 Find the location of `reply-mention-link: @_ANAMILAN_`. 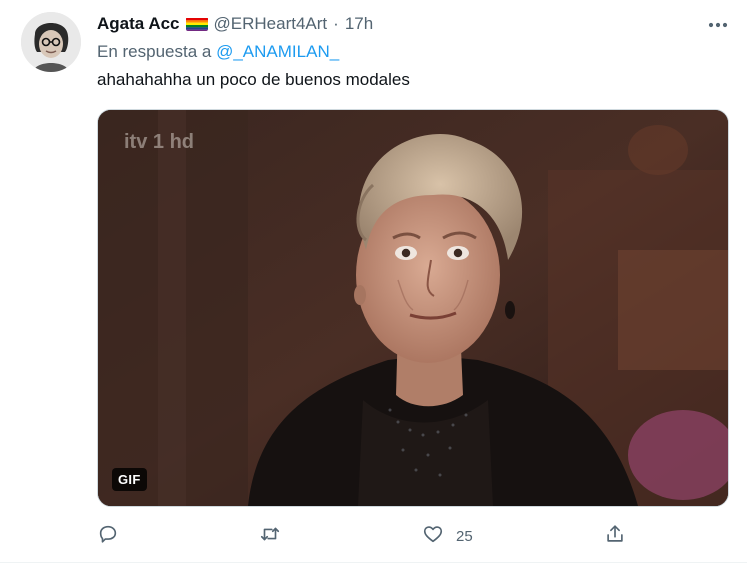

reply-mention-link: @_ANAMILAN_ is located at coordinates (277, 51).